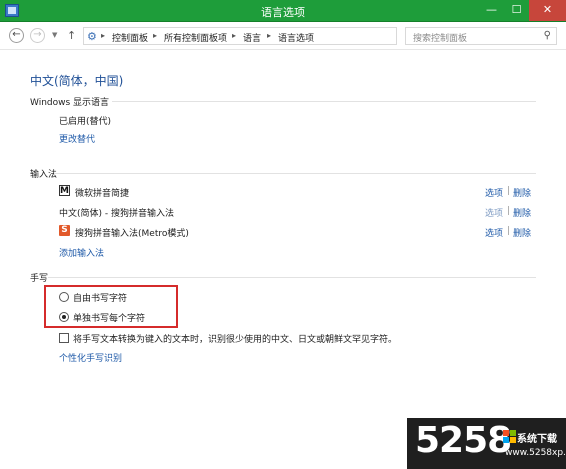  I want to click on path-box: ⚙ ▸ 控制面板 ▸ 所有控制面板项 ▸ 语言 ▸ 语言选项 ▼ ↻, so click(276, 36).